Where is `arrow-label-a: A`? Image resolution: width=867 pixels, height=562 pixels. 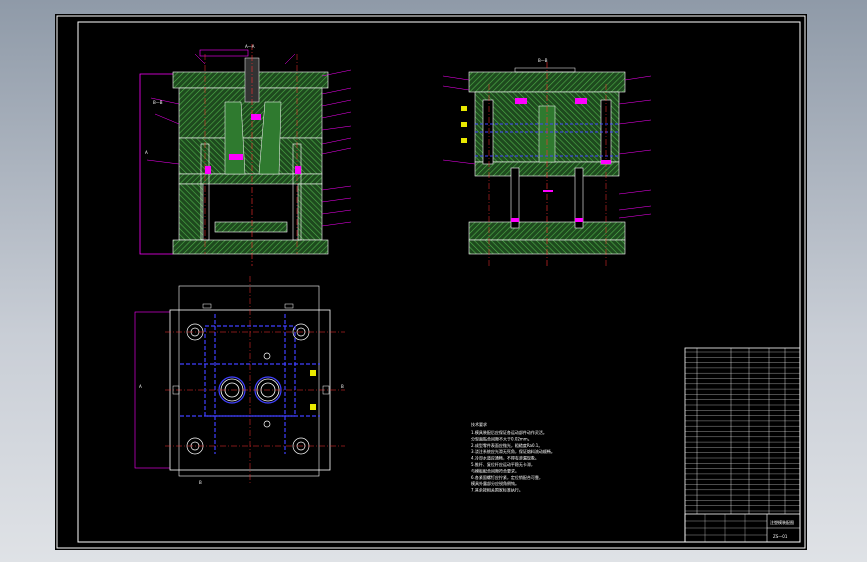
arrow-label-a: A is located at coordinates (146, 152).